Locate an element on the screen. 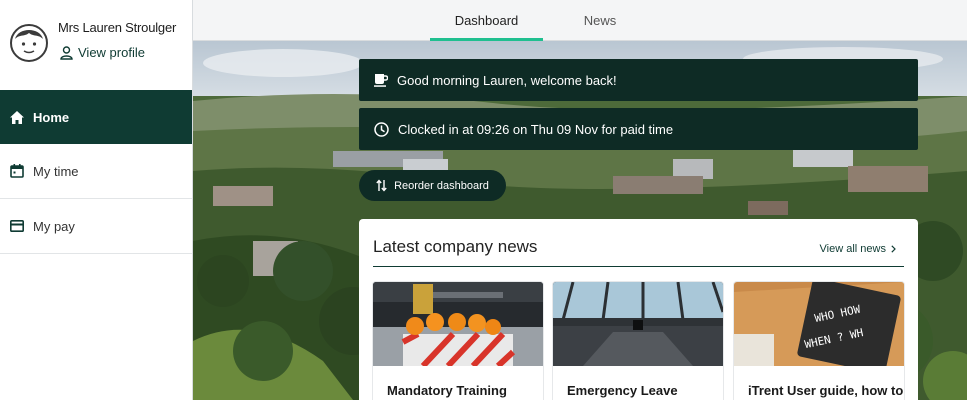 Image resolution: width=967 pixels, height=400 pixels. news-article-card: Emergency Leave is located at coordinates (638, 341).